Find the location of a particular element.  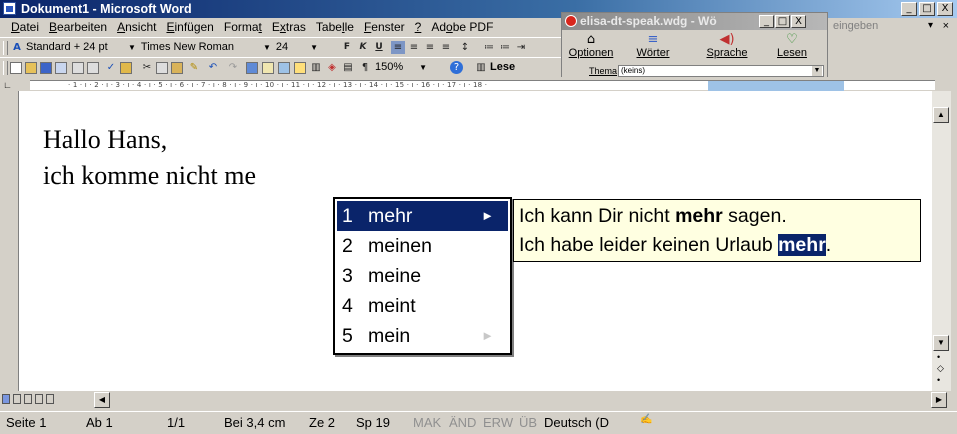

scroll-right-button: ▶ is located at coordinates (939, 400).